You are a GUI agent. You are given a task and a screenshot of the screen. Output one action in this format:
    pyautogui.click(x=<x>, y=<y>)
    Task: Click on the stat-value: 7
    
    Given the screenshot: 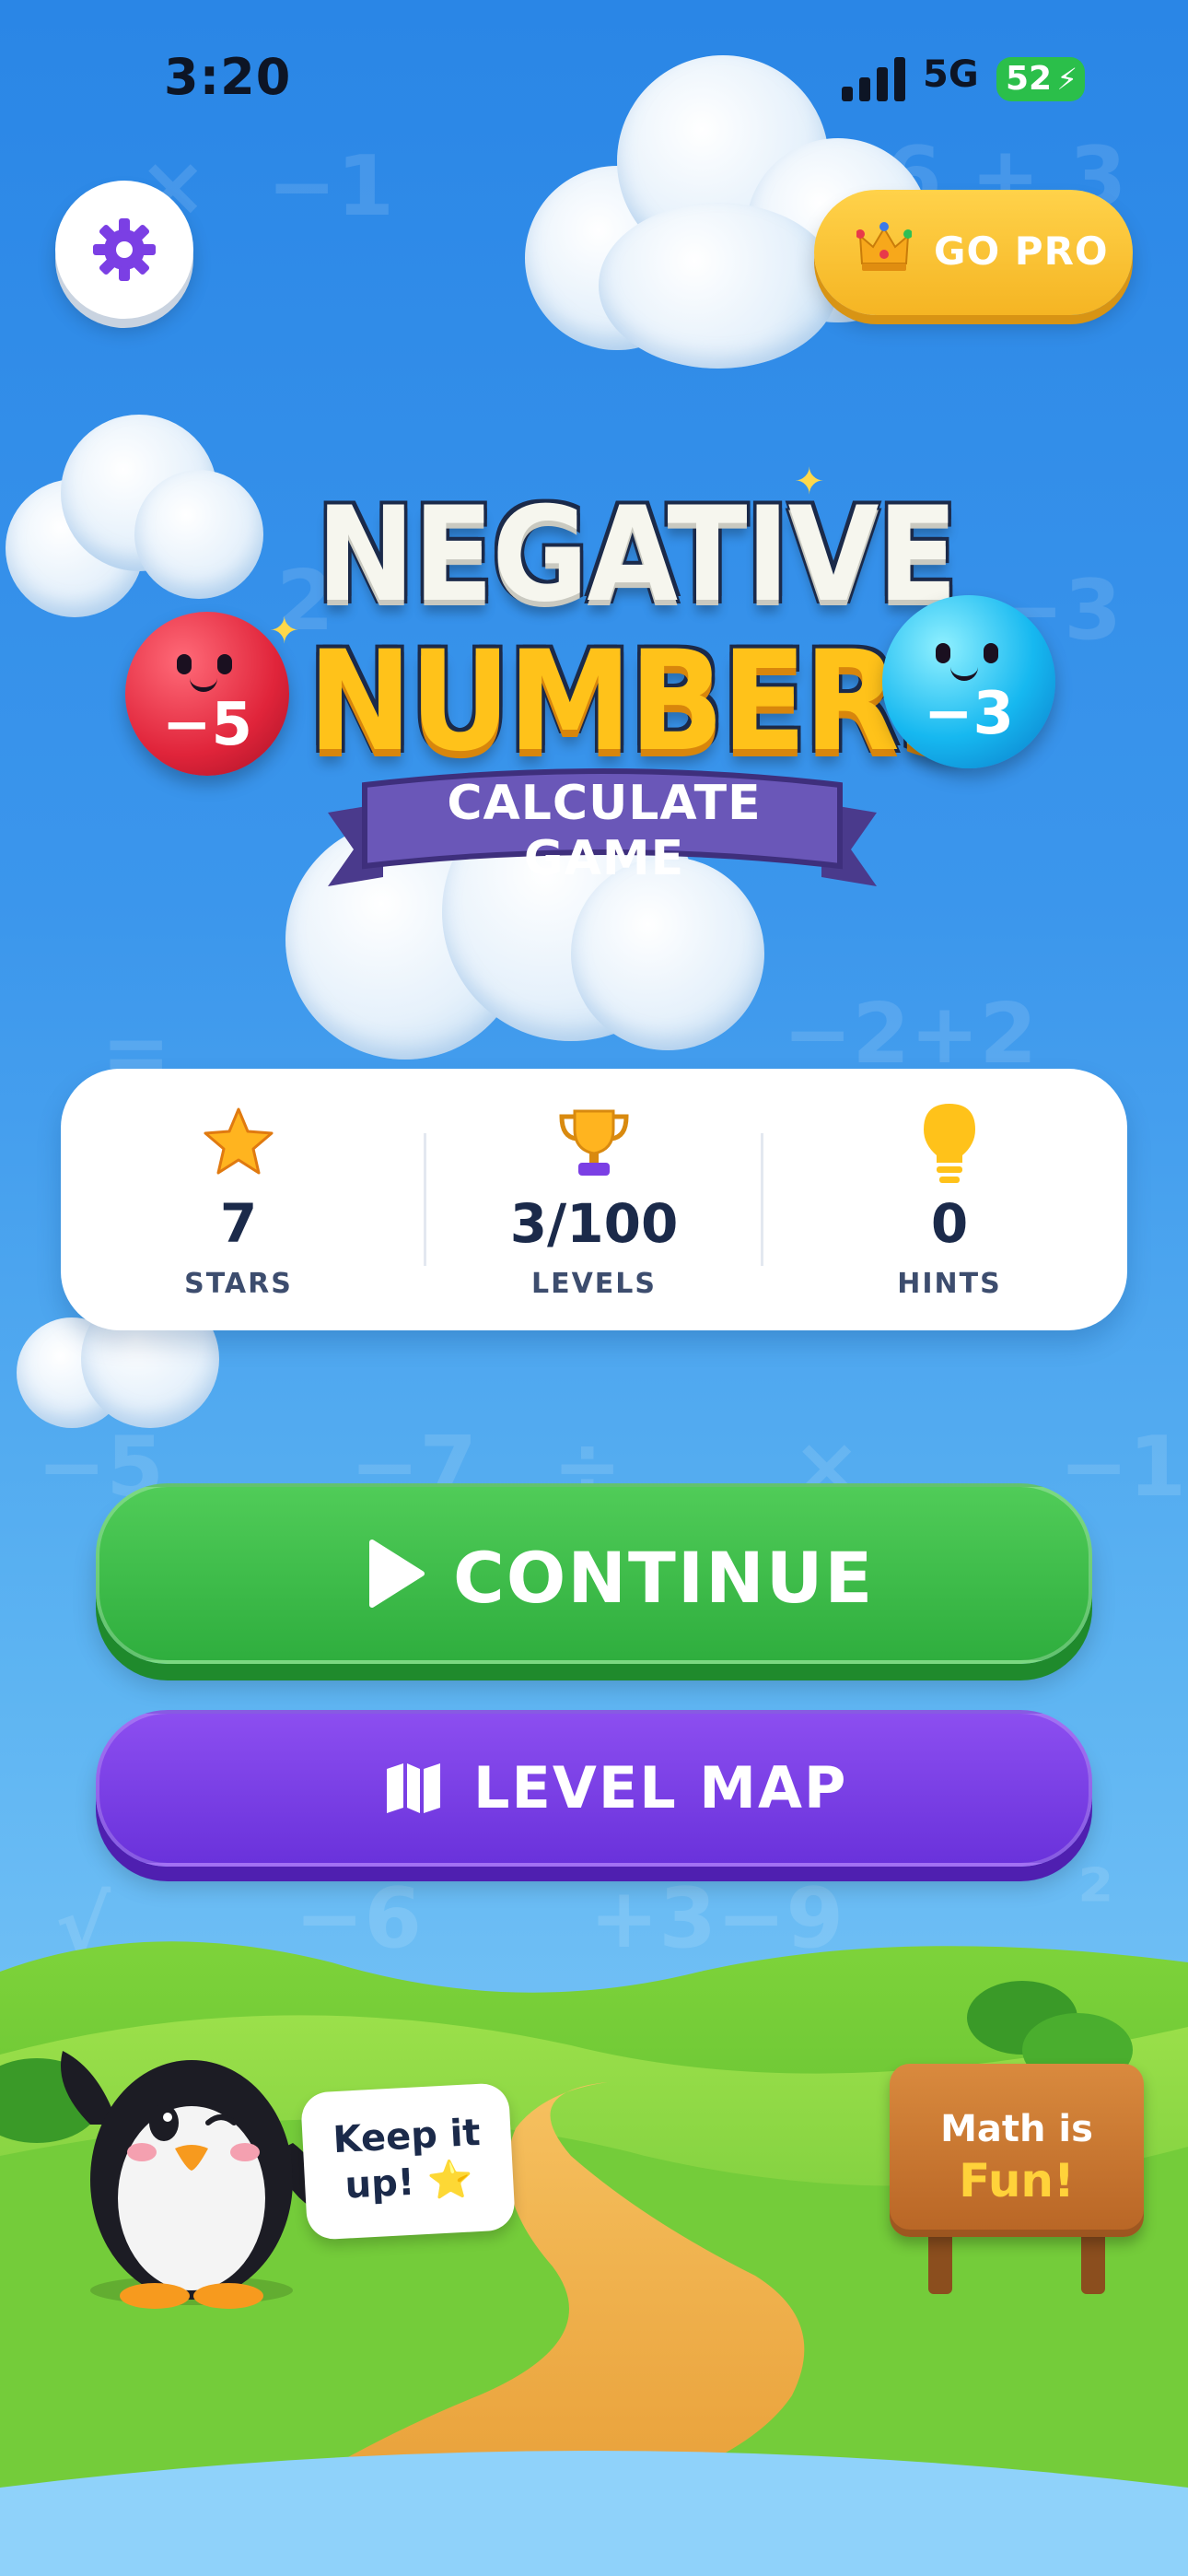 What is the action you would take?
    pyautogui.click(x=239, y=1223)
    